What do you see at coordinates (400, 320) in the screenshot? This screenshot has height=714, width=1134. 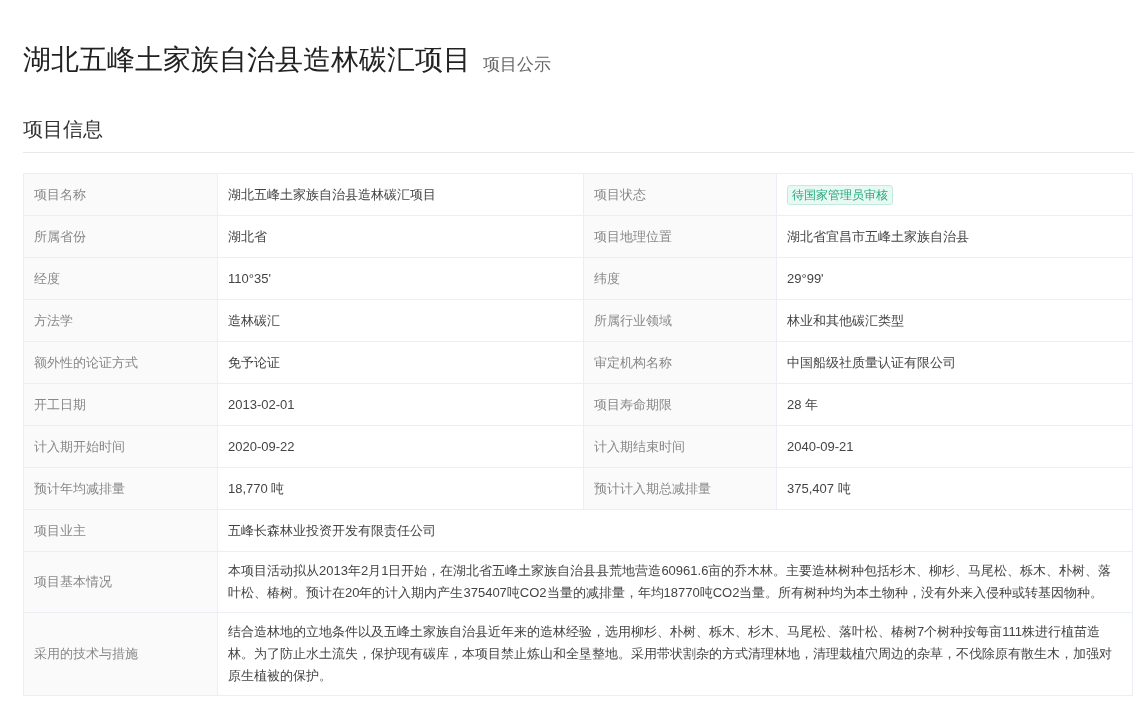 I see `field-value: 造林碳汇` at bounding box center [400, 320].